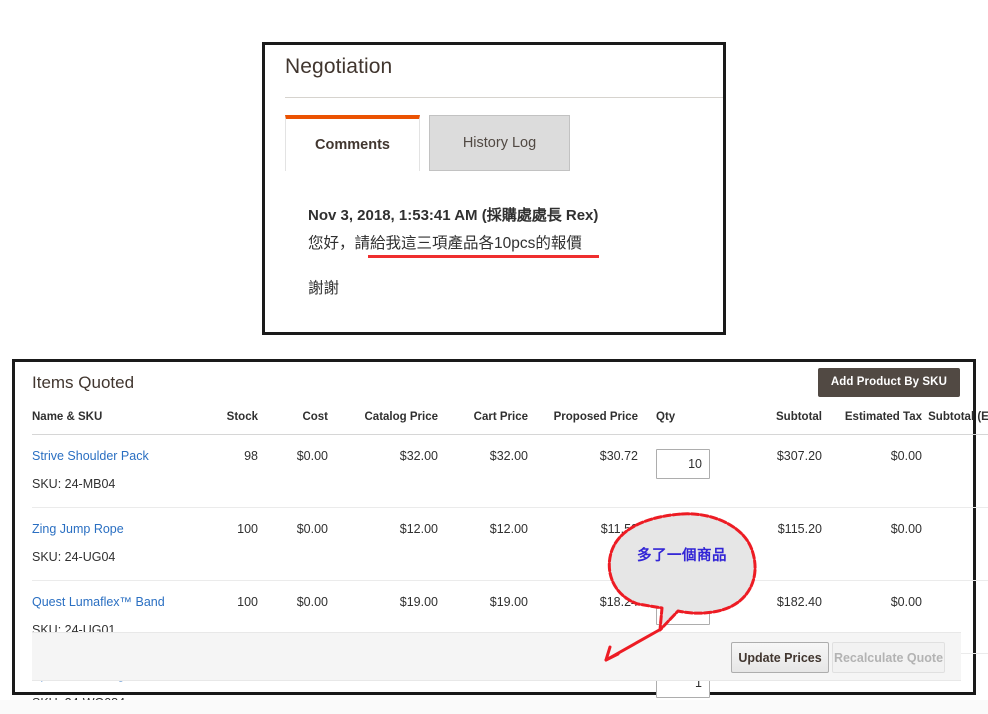 This screenshot has width=988, height=714. I want to click on cell-cart-price: $12.00, so click(483, 544).